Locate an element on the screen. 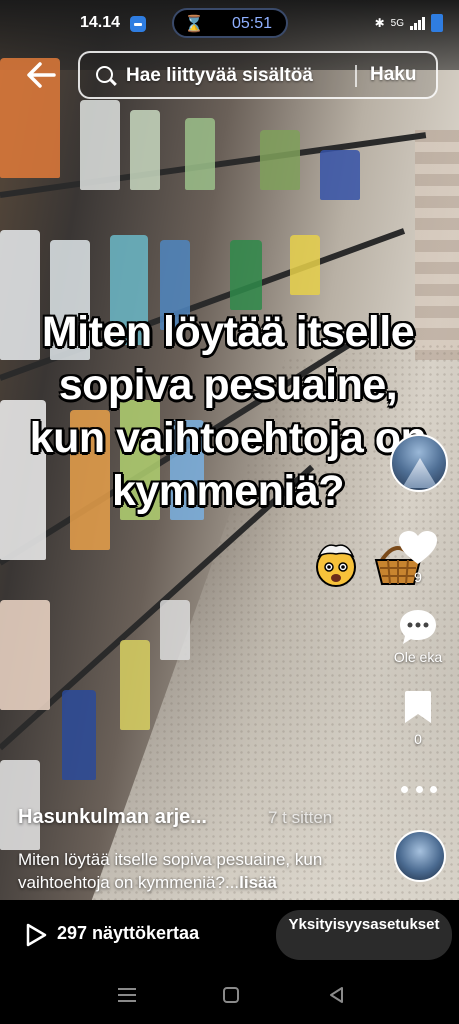 Image resolution: width=459 pixels, height=1024 pixels. hourglass-icon: ⌛ is located at coordinates (194, 24).